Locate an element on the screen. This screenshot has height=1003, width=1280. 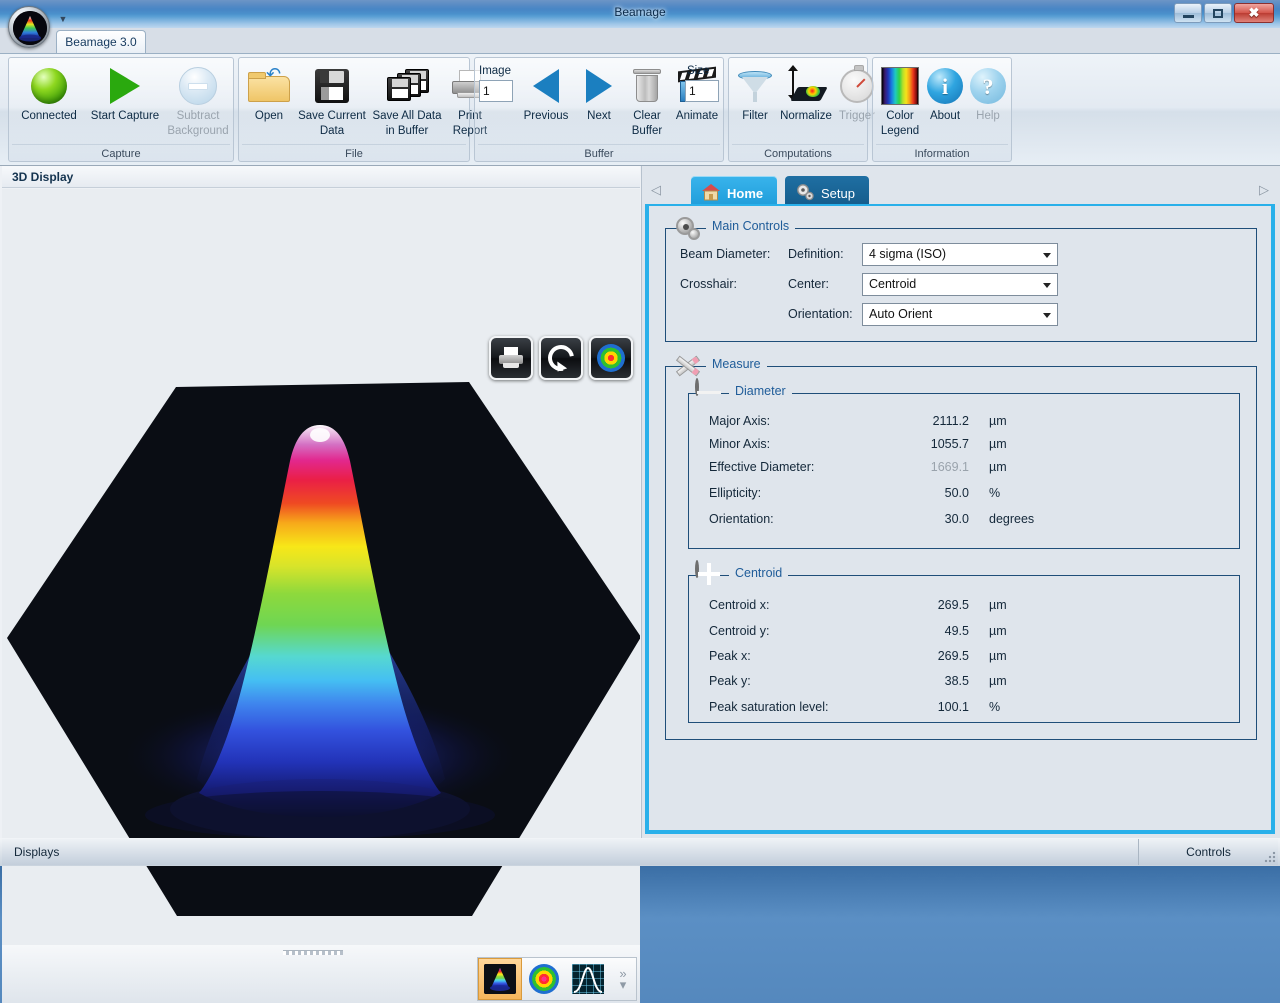
ribbon-label-help: Help is located at coordinates (988, 116).